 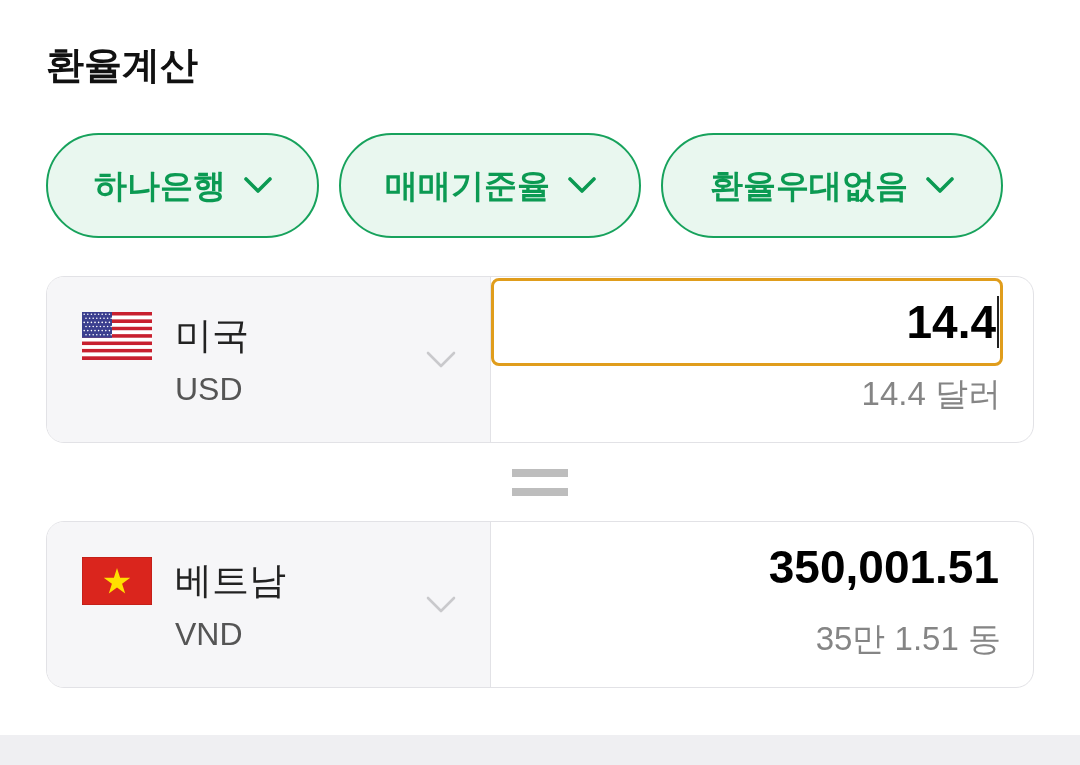 What do you see at coordinates (269, 604) in the screenshot?
I see `currency-selector: 베트남 VND` at bounding box center [269, 604].